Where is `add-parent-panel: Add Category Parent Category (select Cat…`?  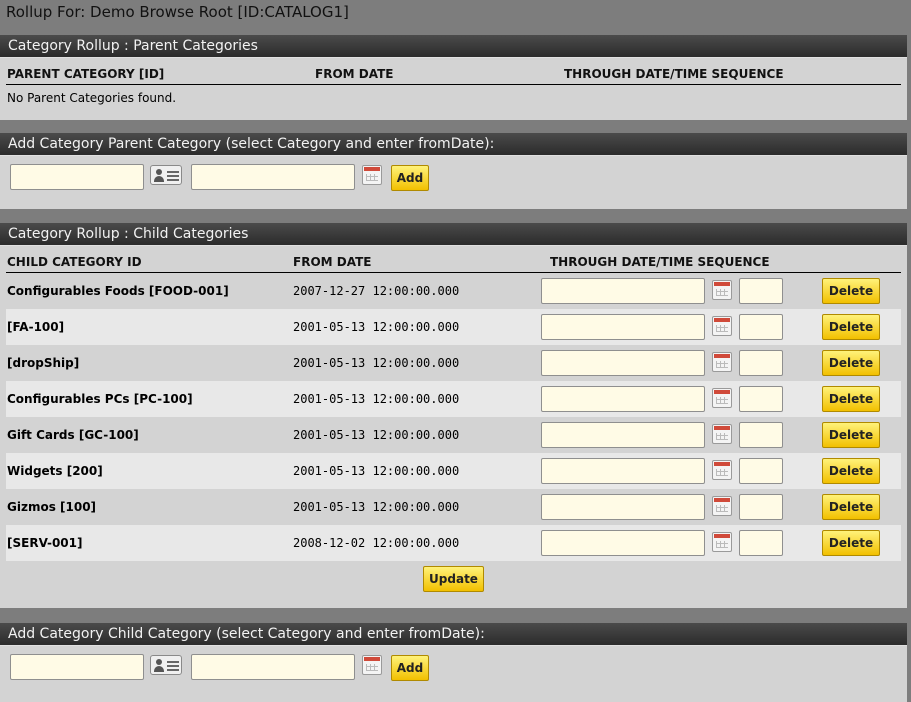 add-parent-panel: Add Category Parent Category (select Cat… is located at coordinates (453, 171).